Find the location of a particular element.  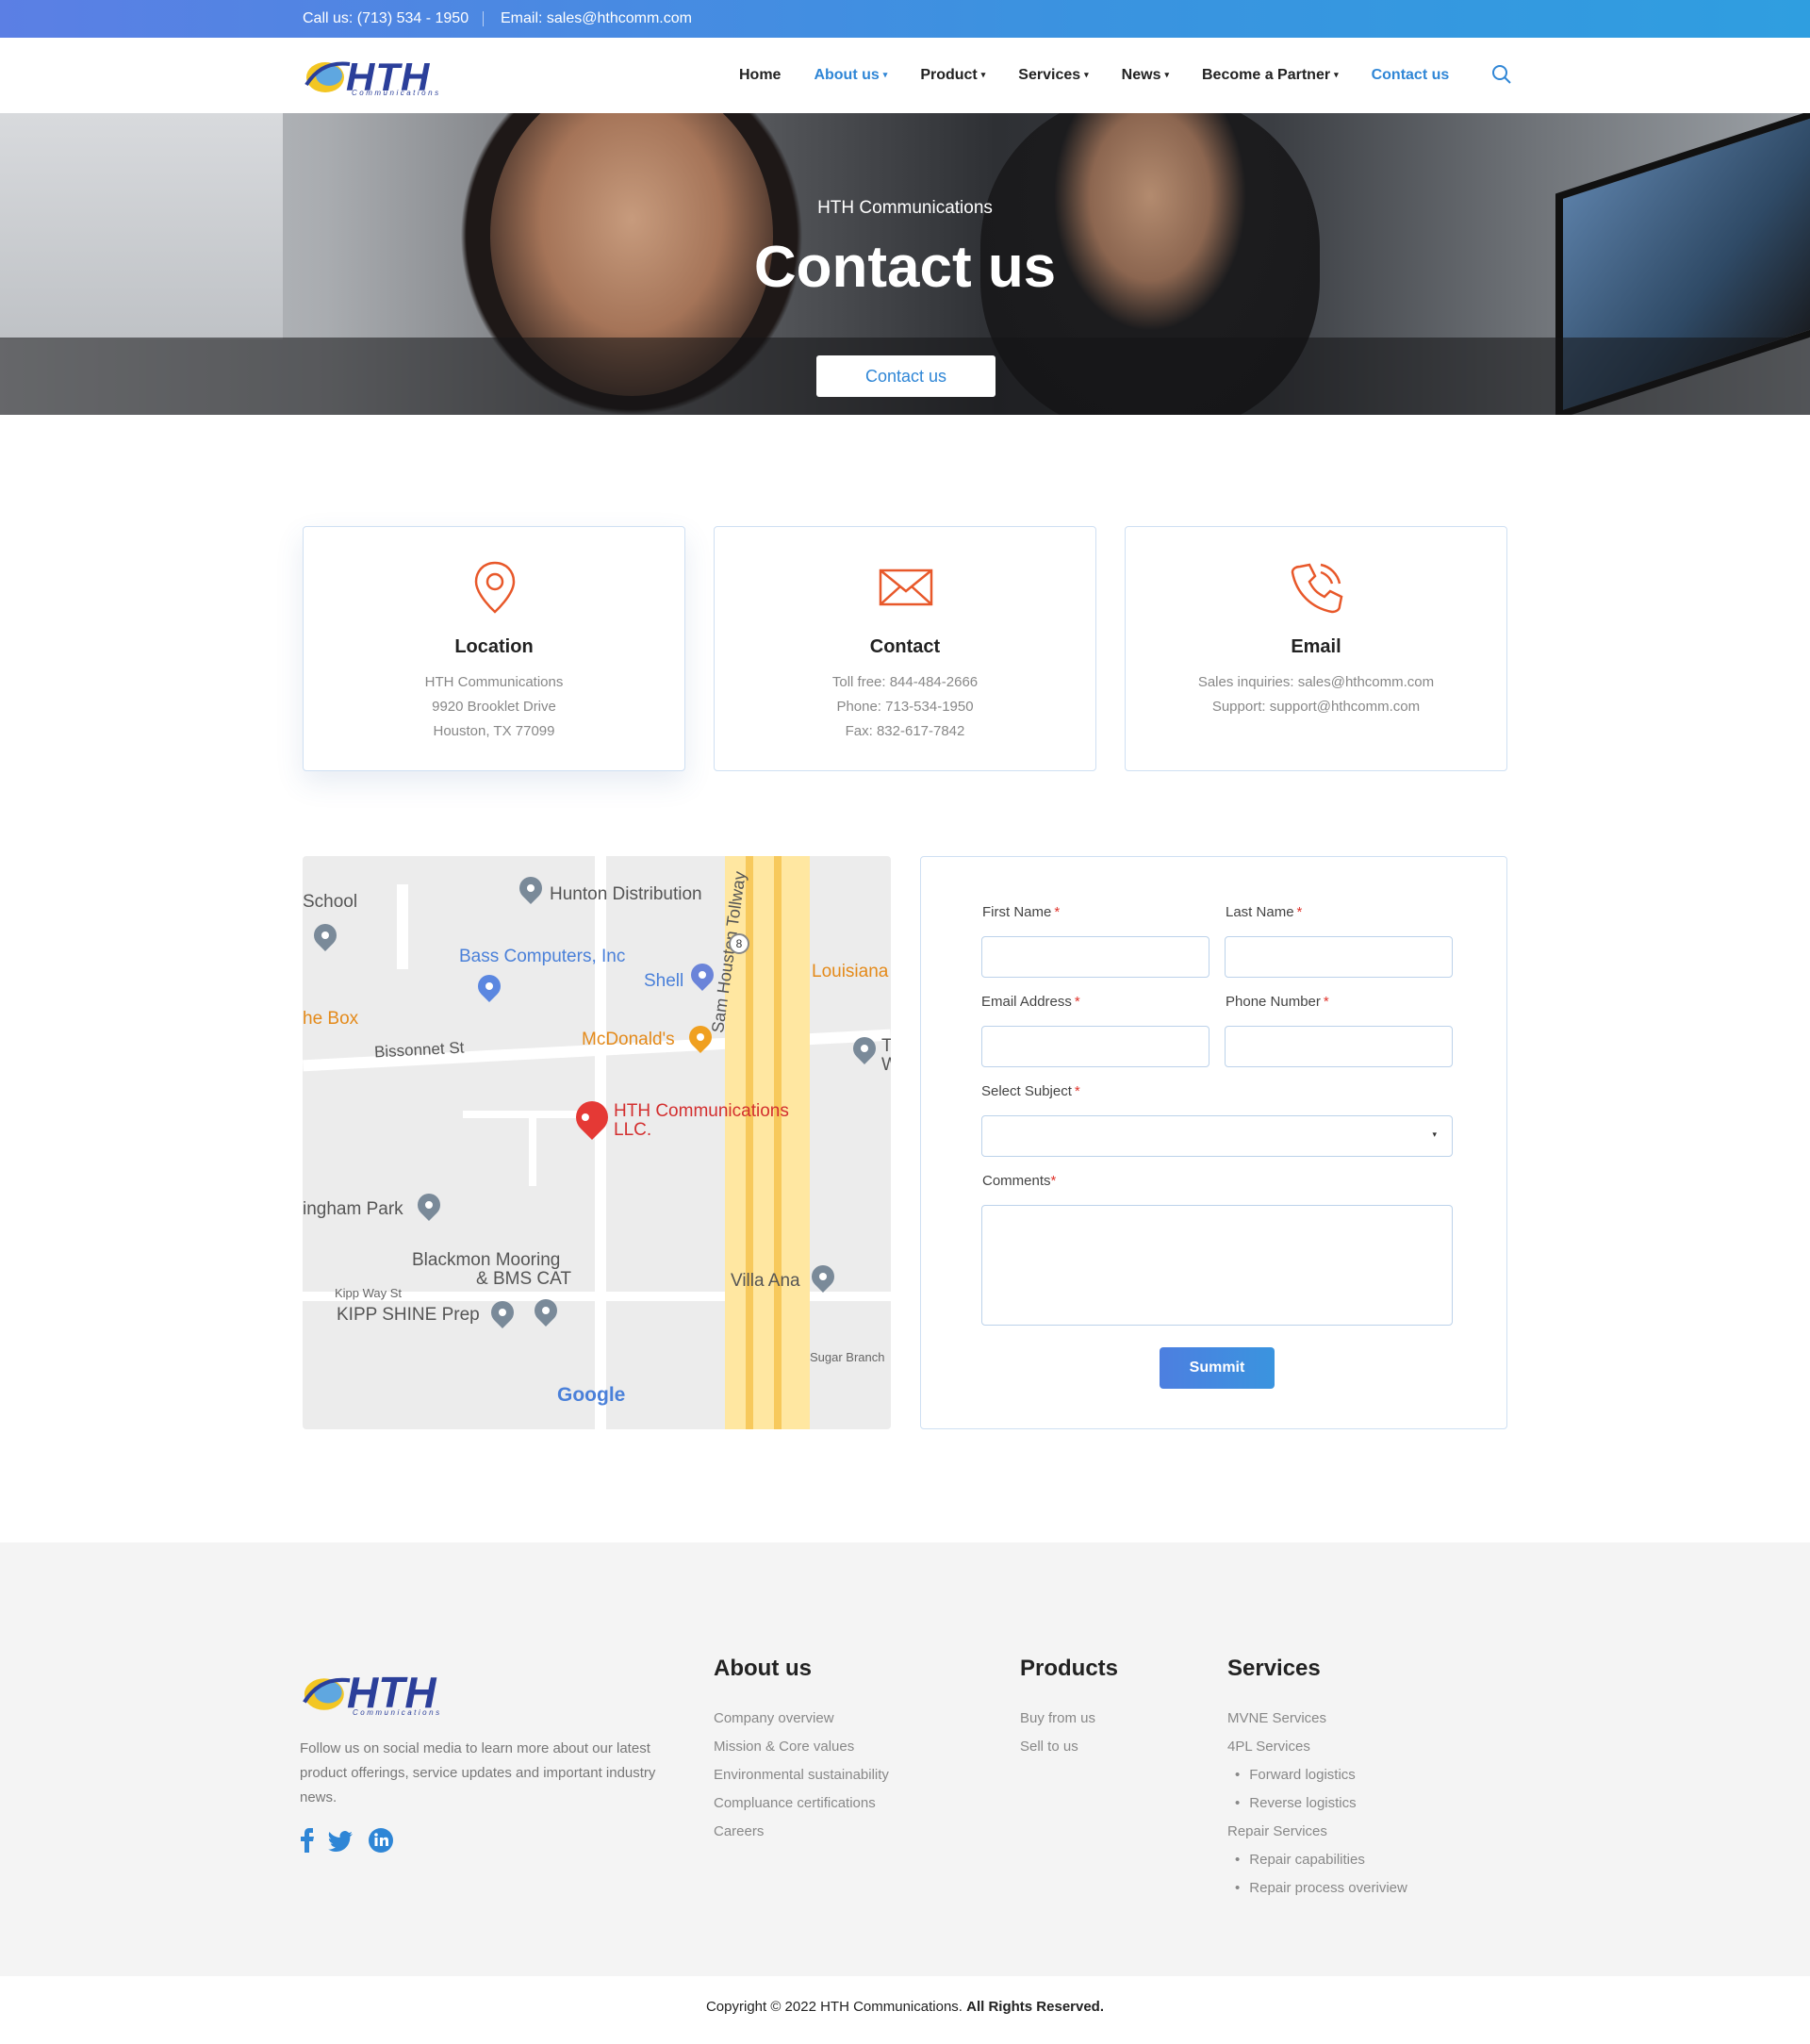

map-label: McDonald's is located at coordinates (628, 1039).